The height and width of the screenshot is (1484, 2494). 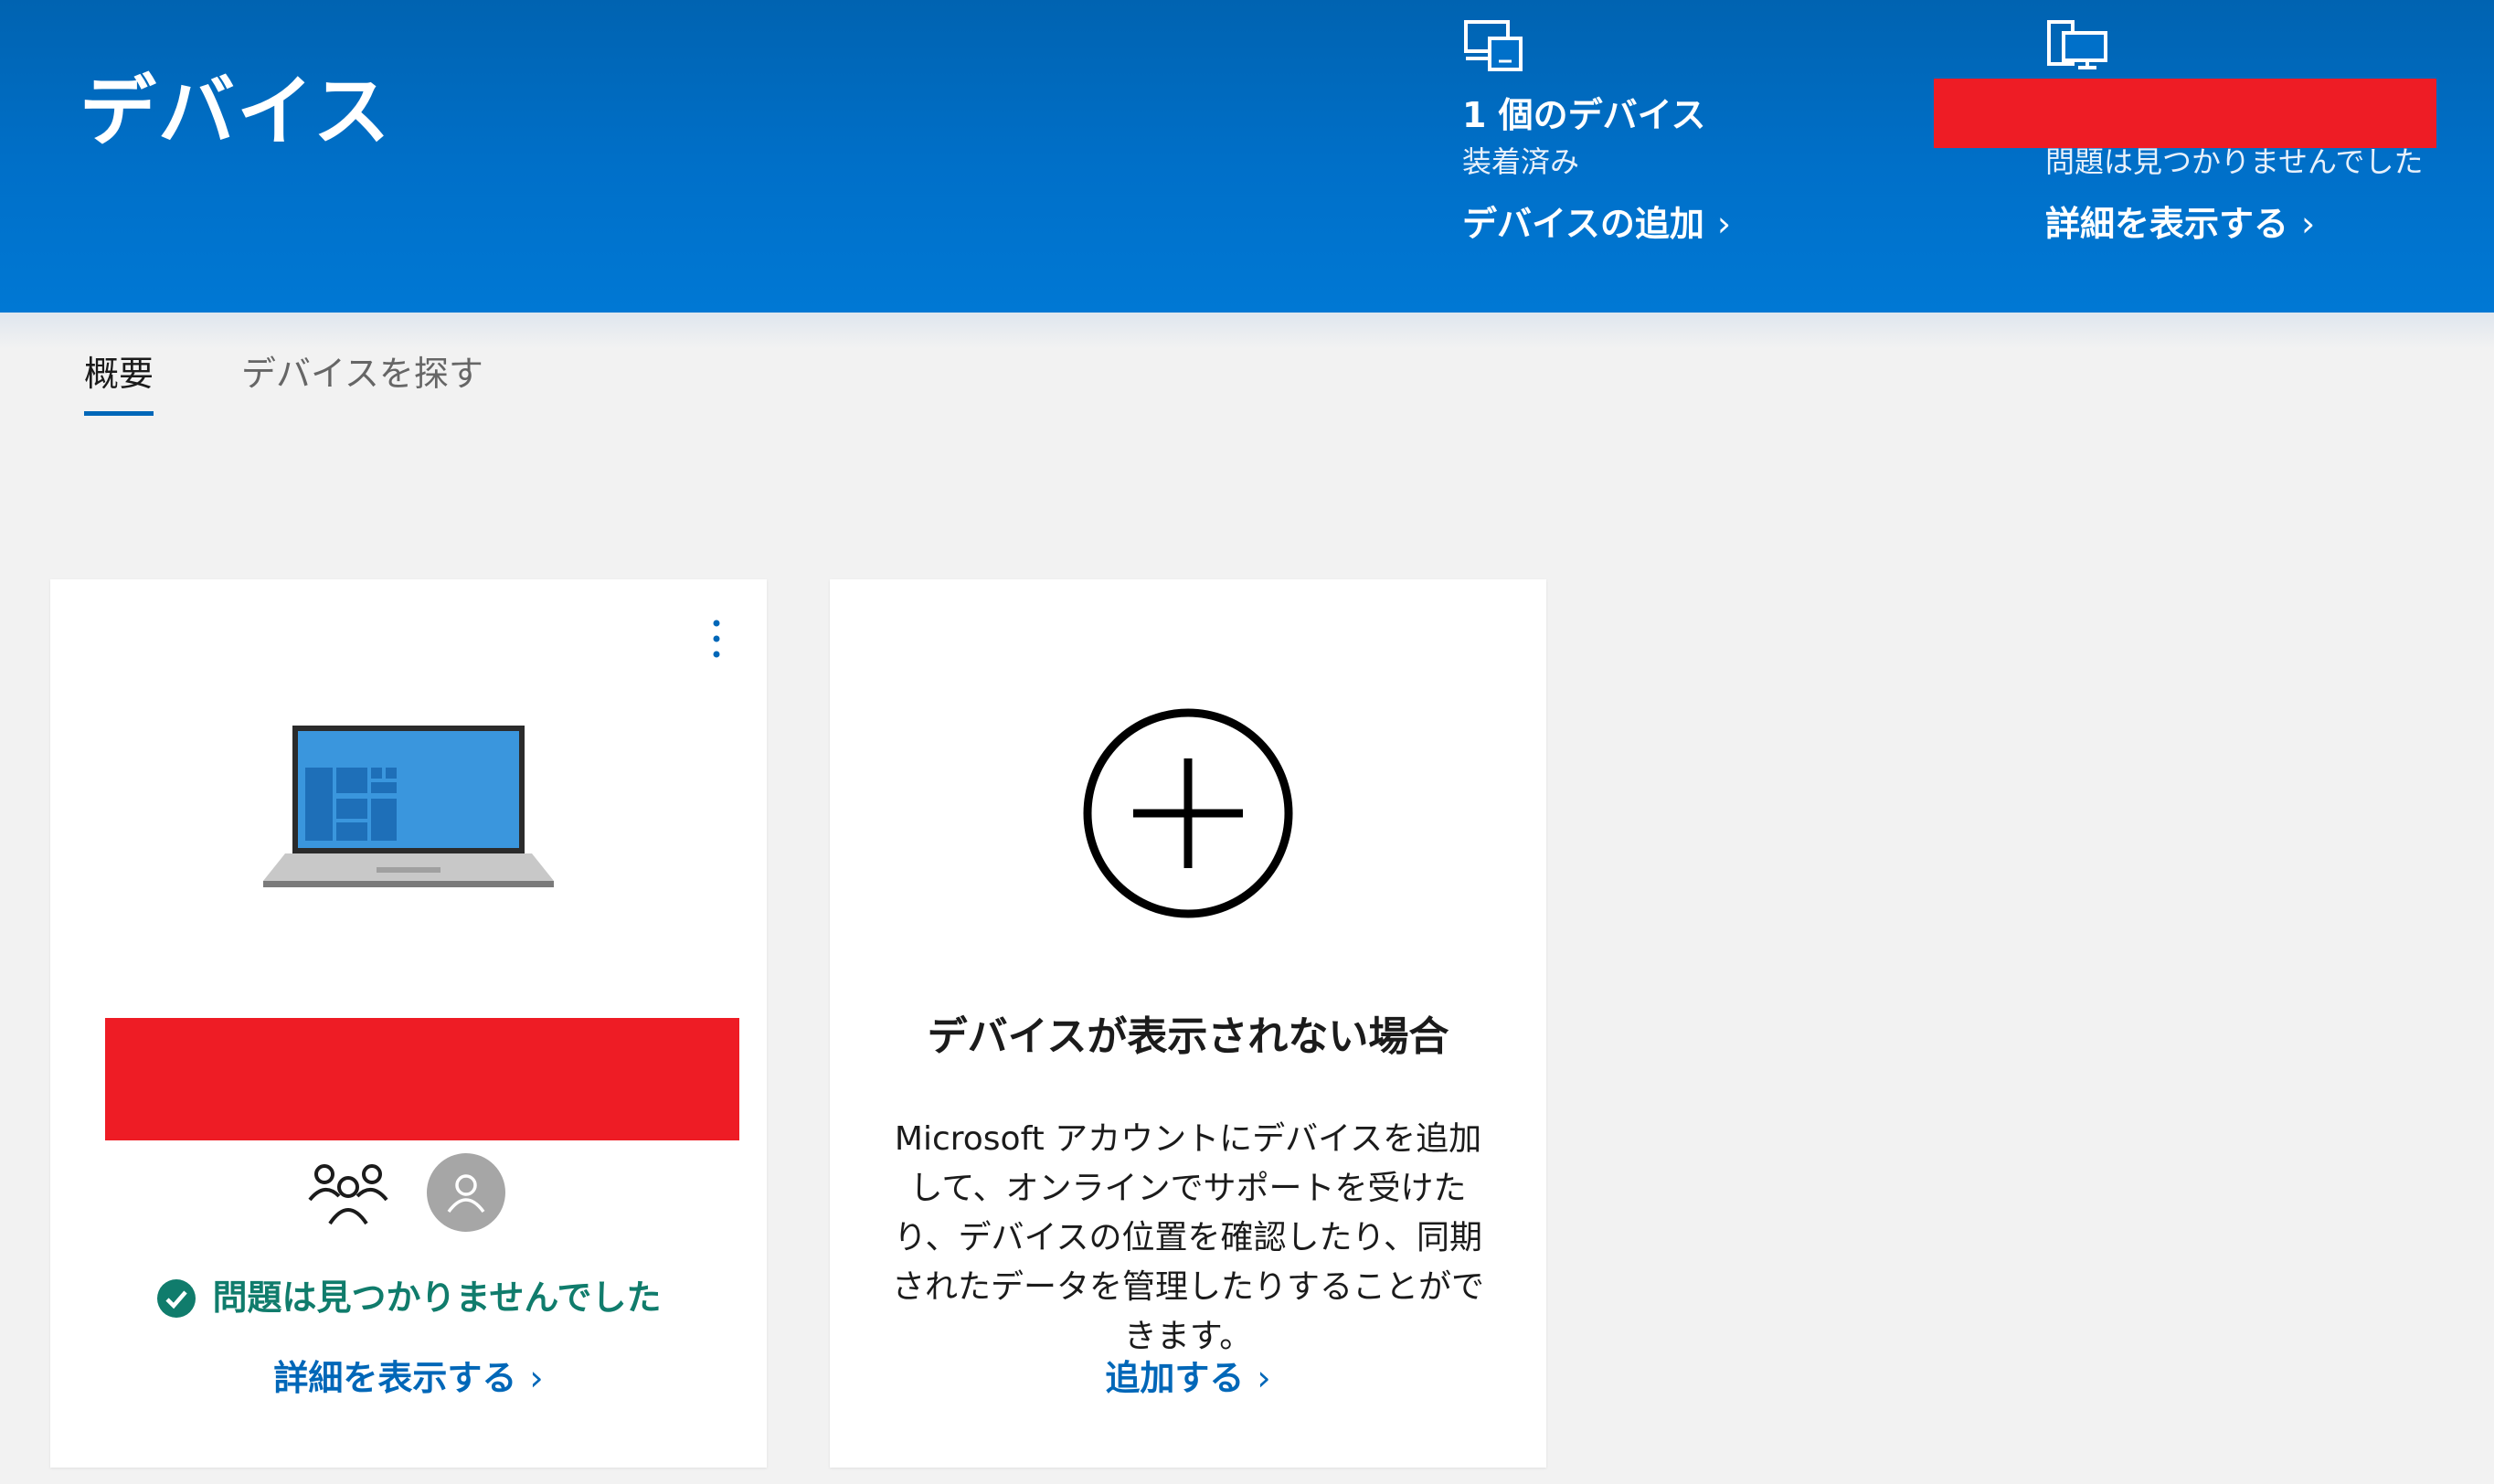 I want to click on more-options-icon, so click(x=716, y=639).